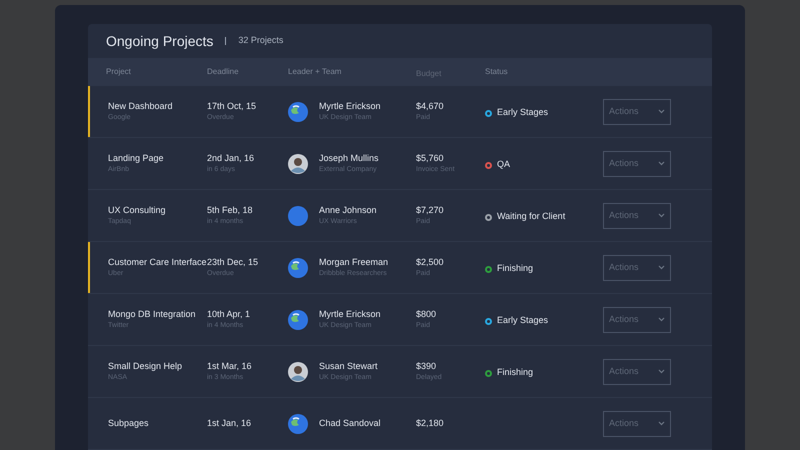 Image resolution: width=800 pixels, height=450 pixels. What do you see at coordinates (430, 423) in the screenshot?
I see `budget-amount: $2,180` at bounding box center [430, 423].